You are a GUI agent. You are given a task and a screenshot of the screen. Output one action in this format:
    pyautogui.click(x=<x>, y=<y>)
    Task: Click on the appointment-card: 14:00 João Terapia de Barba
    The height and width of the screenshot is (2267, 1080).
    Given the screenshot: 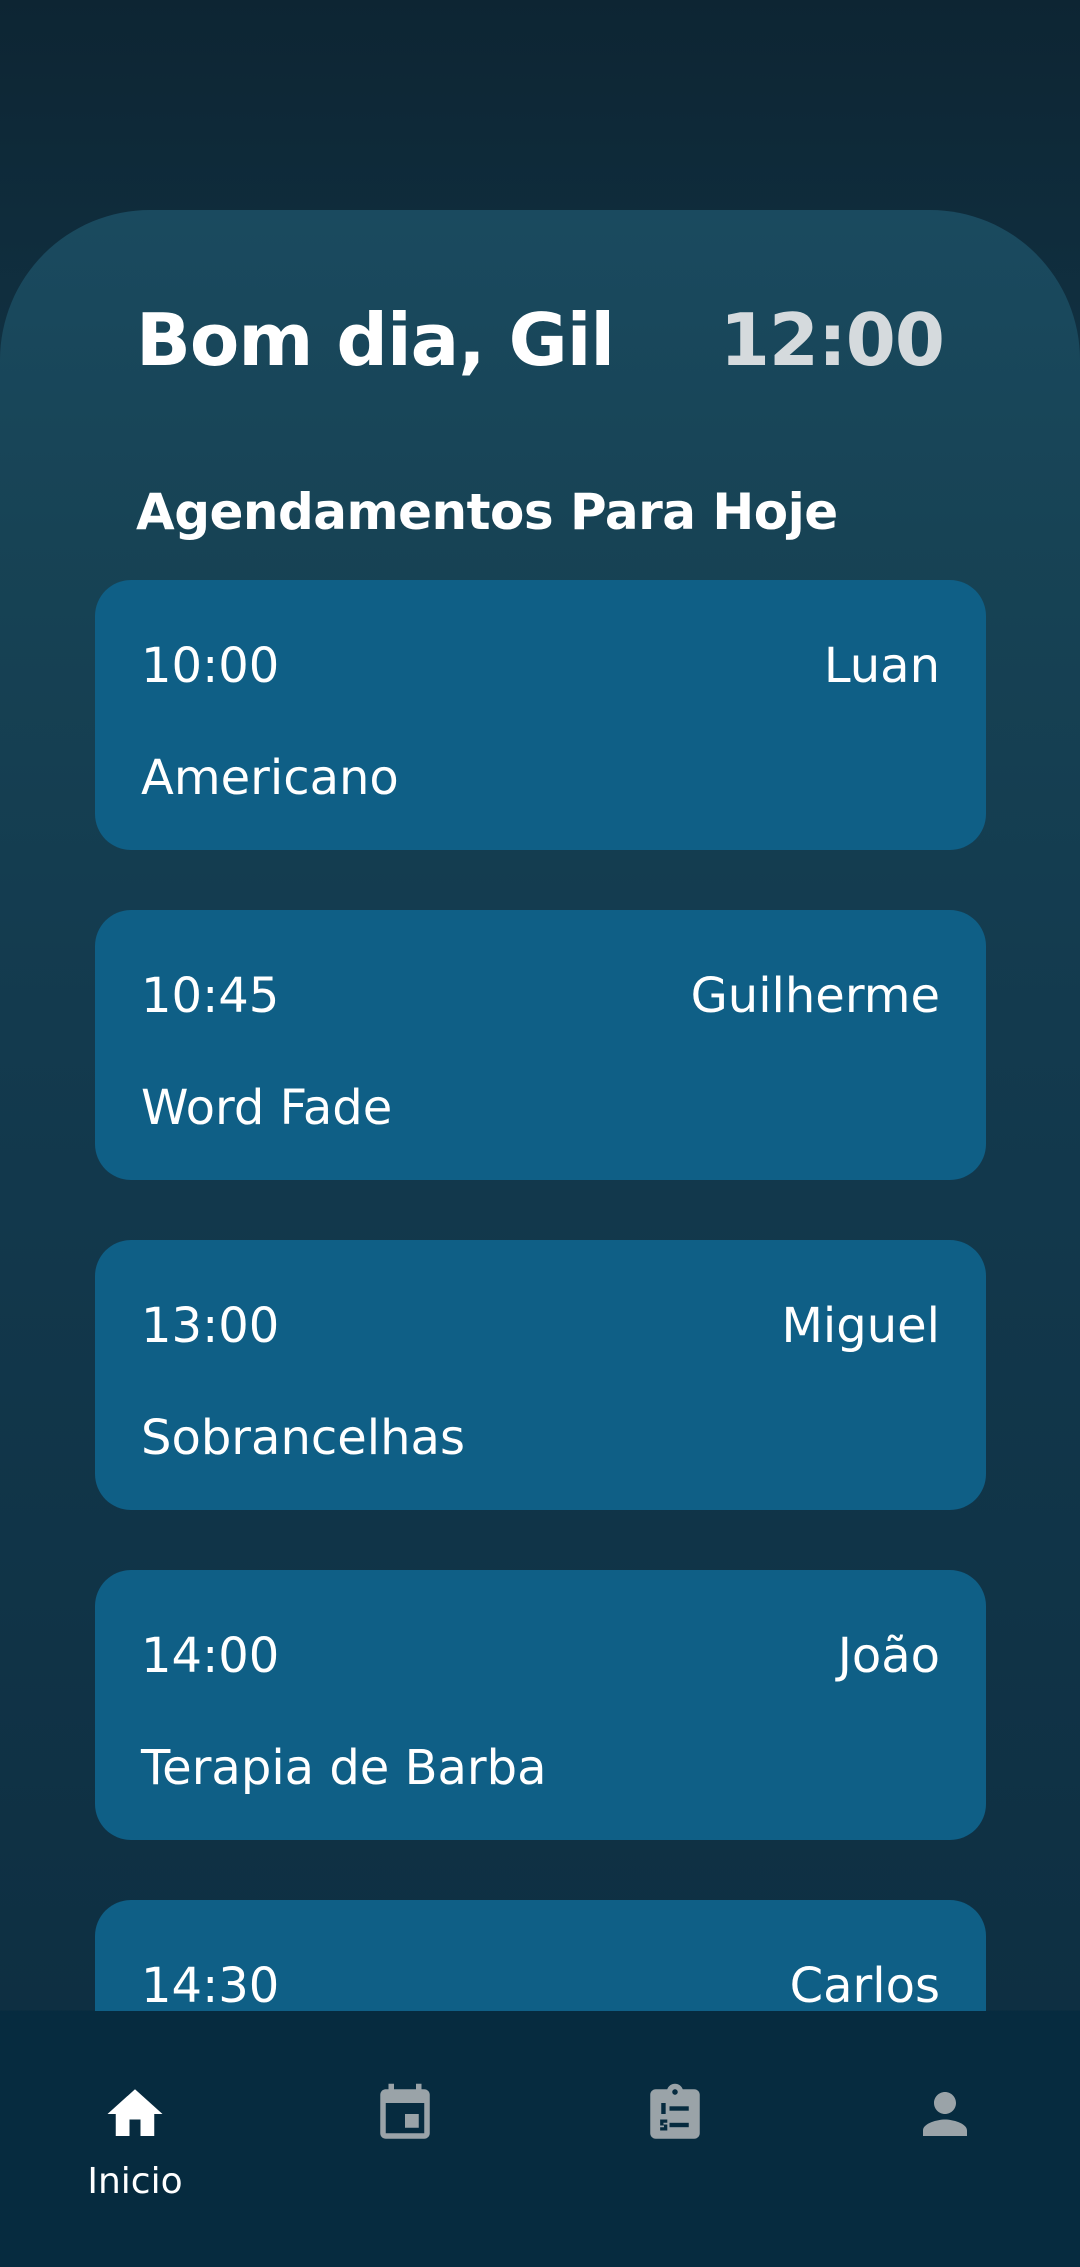 What is the action you would take?
    pyautogui.click(x=540, y=1705)
    